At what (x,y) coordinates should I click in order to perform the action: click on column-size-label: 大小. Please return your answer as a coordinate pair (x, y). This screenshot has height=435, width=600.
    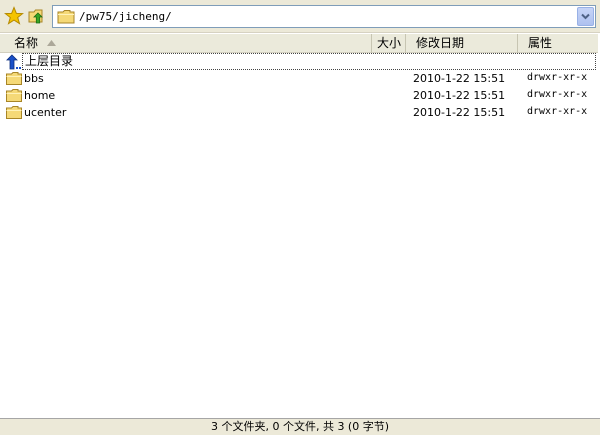
    Looking at the image, I should click on (388, 43).